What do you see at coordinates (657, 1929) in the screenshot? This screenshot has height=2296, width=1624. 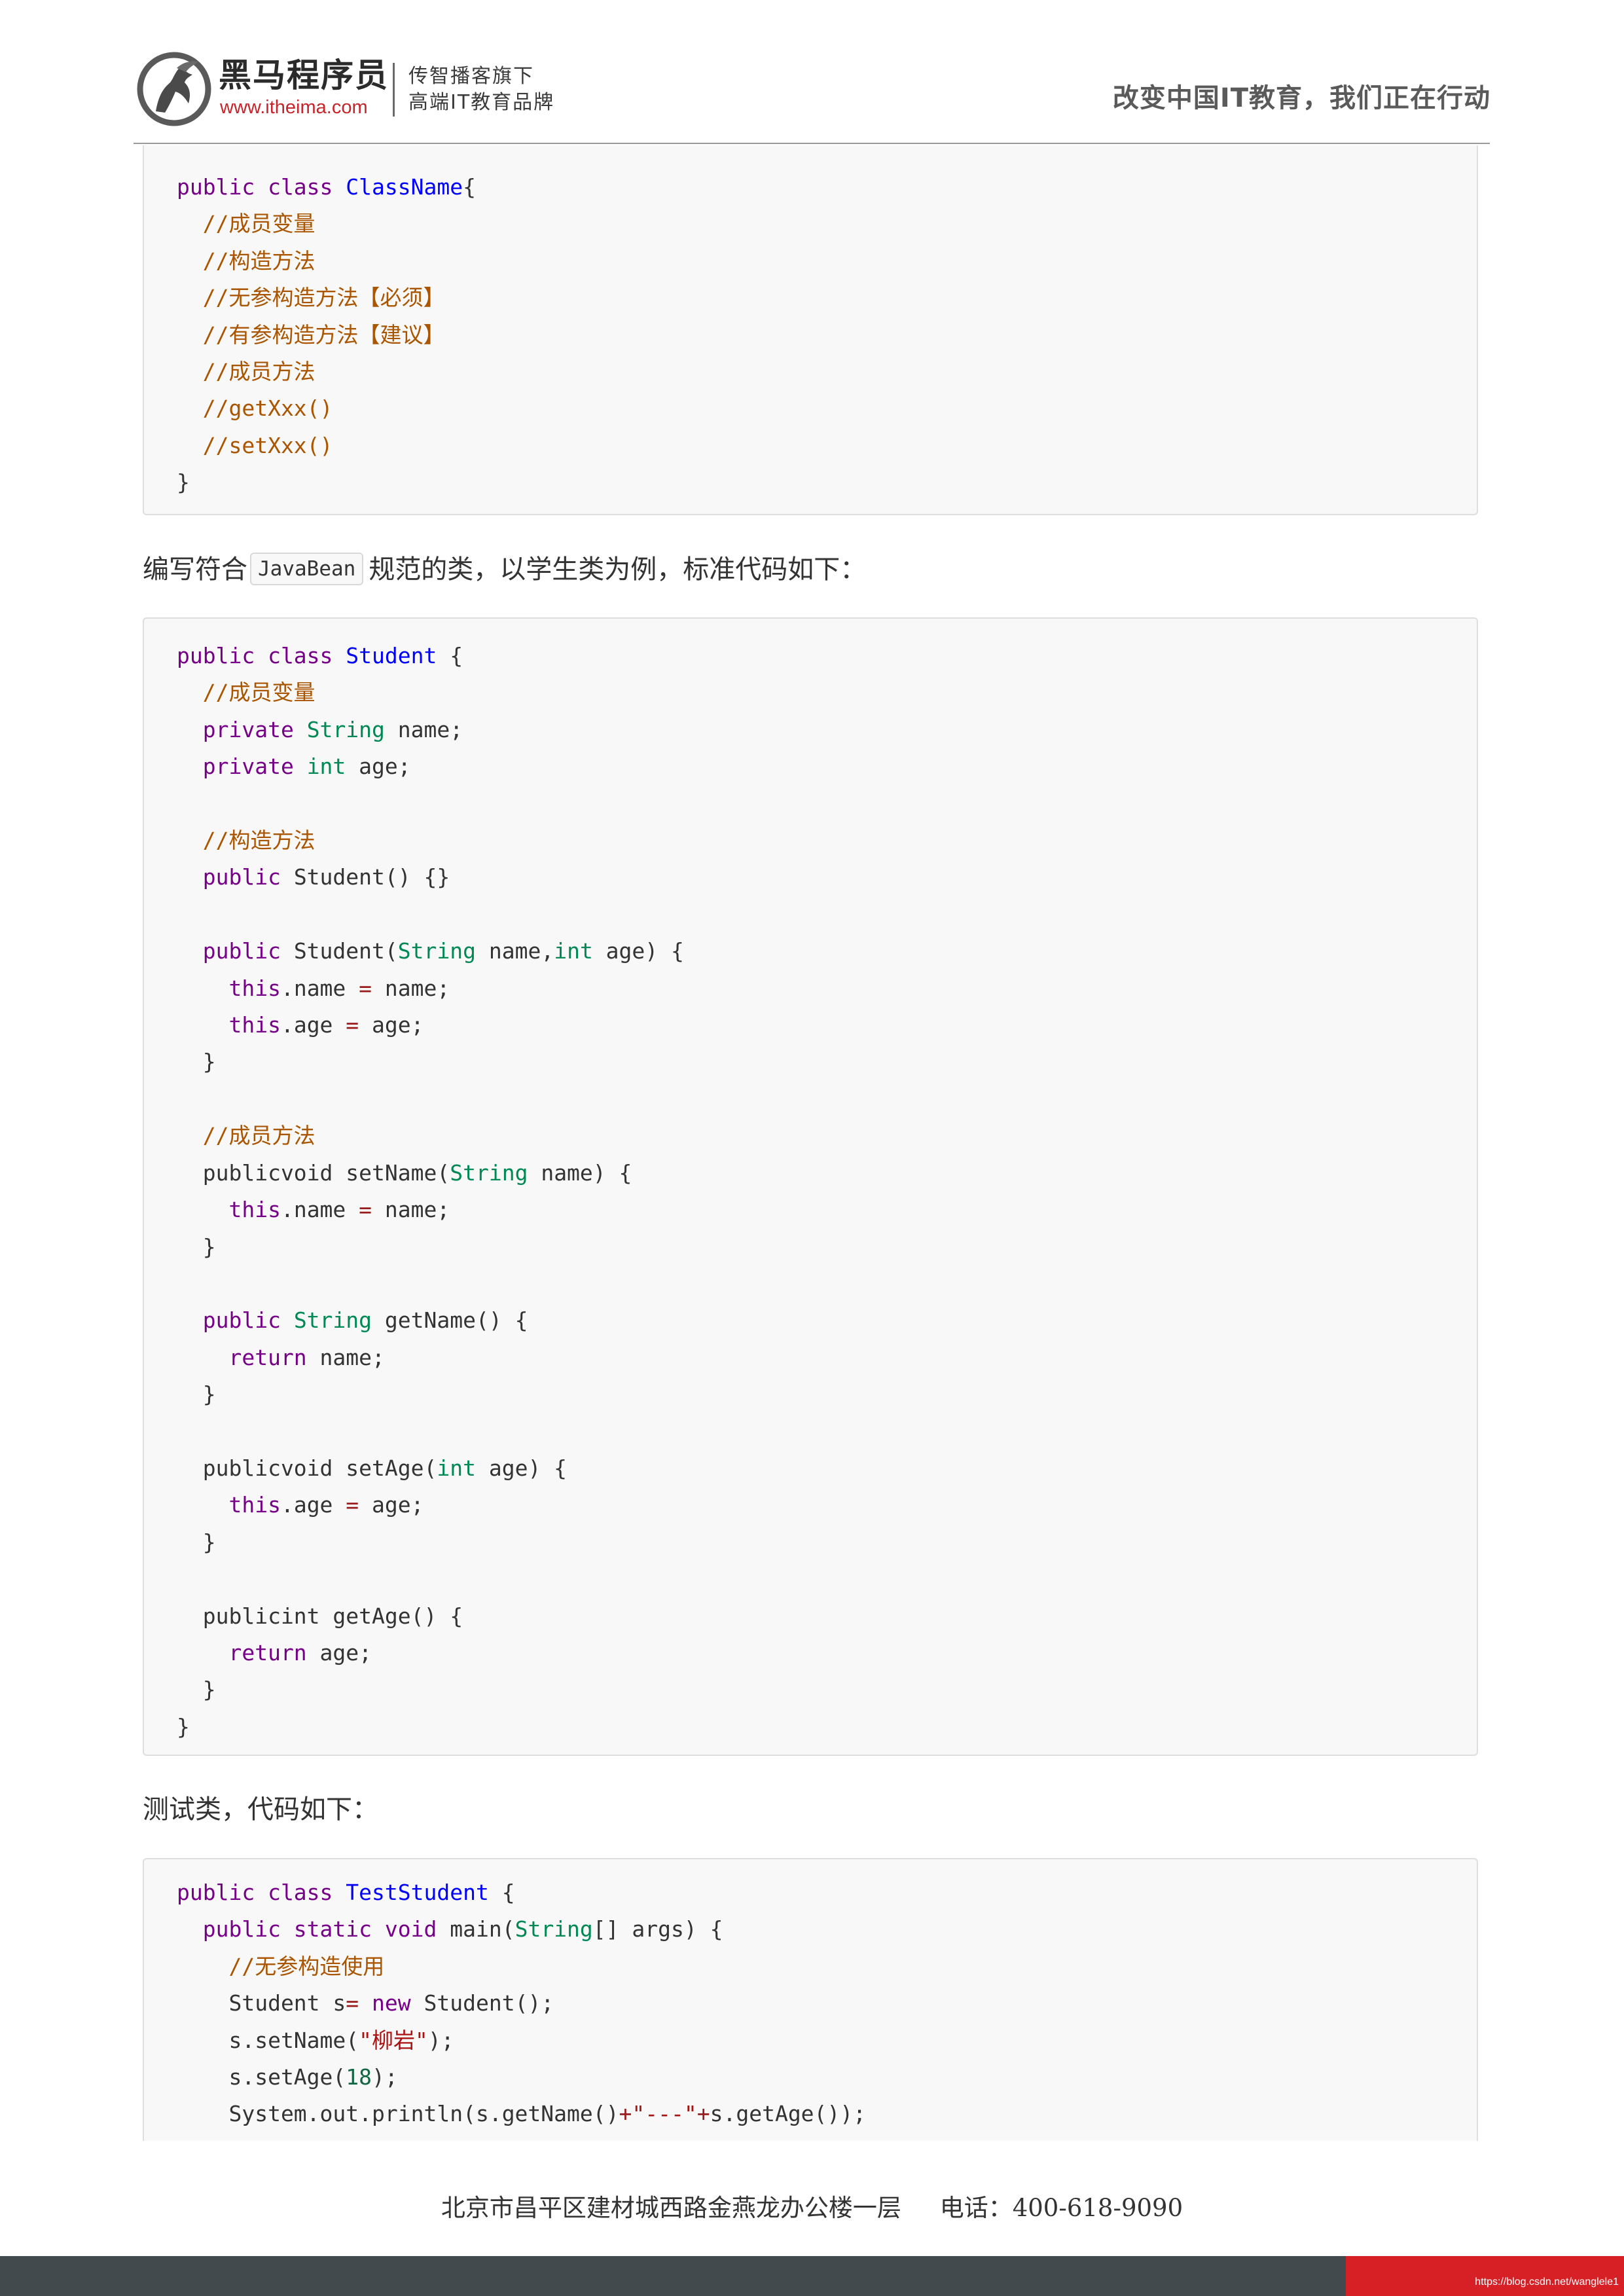 I see `code-token: [] args) {` at bounding box center [657, 1929].